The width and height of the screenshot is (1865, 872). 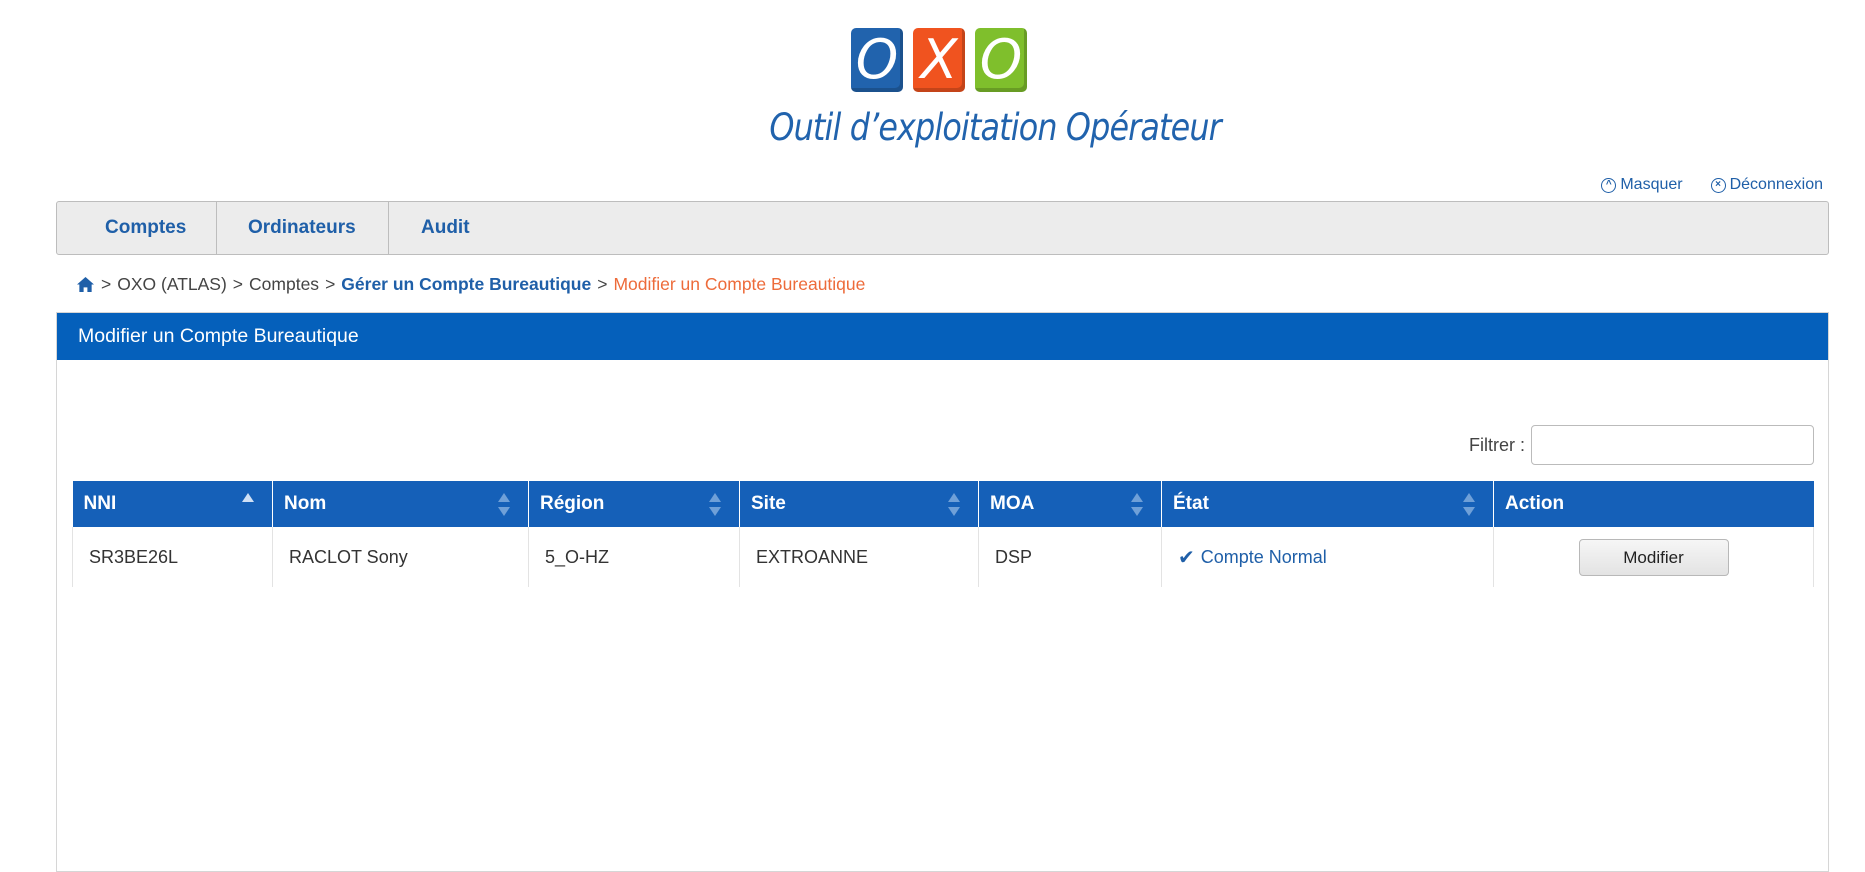 What do you see at coordinates (1609, 185) in the screenshot?
I see `chevron-up-circle-icon: ^` at bounding box center [1609, 185].